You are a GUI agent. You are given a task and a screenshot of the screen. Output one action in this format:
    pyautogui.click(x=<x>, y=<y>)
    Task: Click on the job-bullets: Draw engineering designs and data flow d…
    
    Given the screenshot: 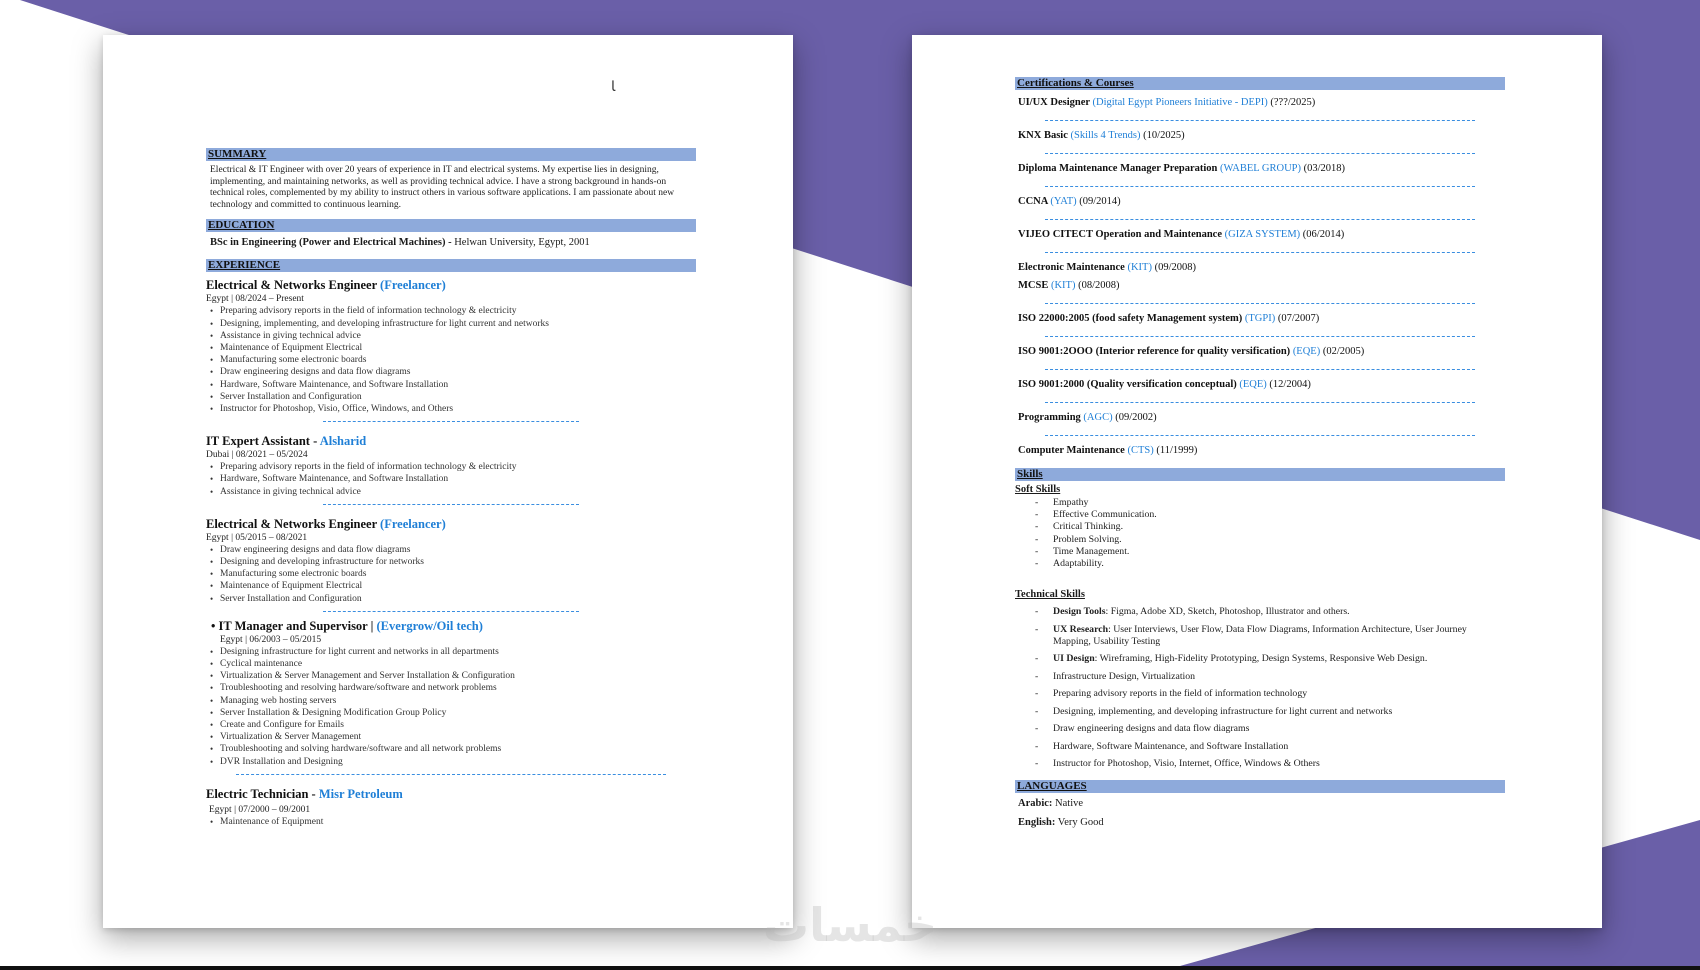 What is the action you would take?
    pyautogui.click(x=451, y=574)
    